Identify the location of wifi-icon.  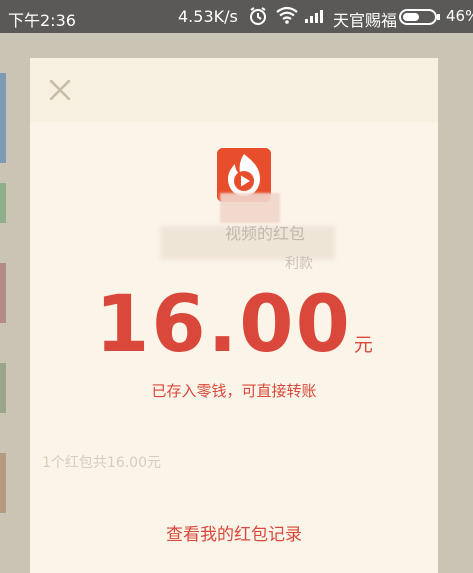
(287, 17).